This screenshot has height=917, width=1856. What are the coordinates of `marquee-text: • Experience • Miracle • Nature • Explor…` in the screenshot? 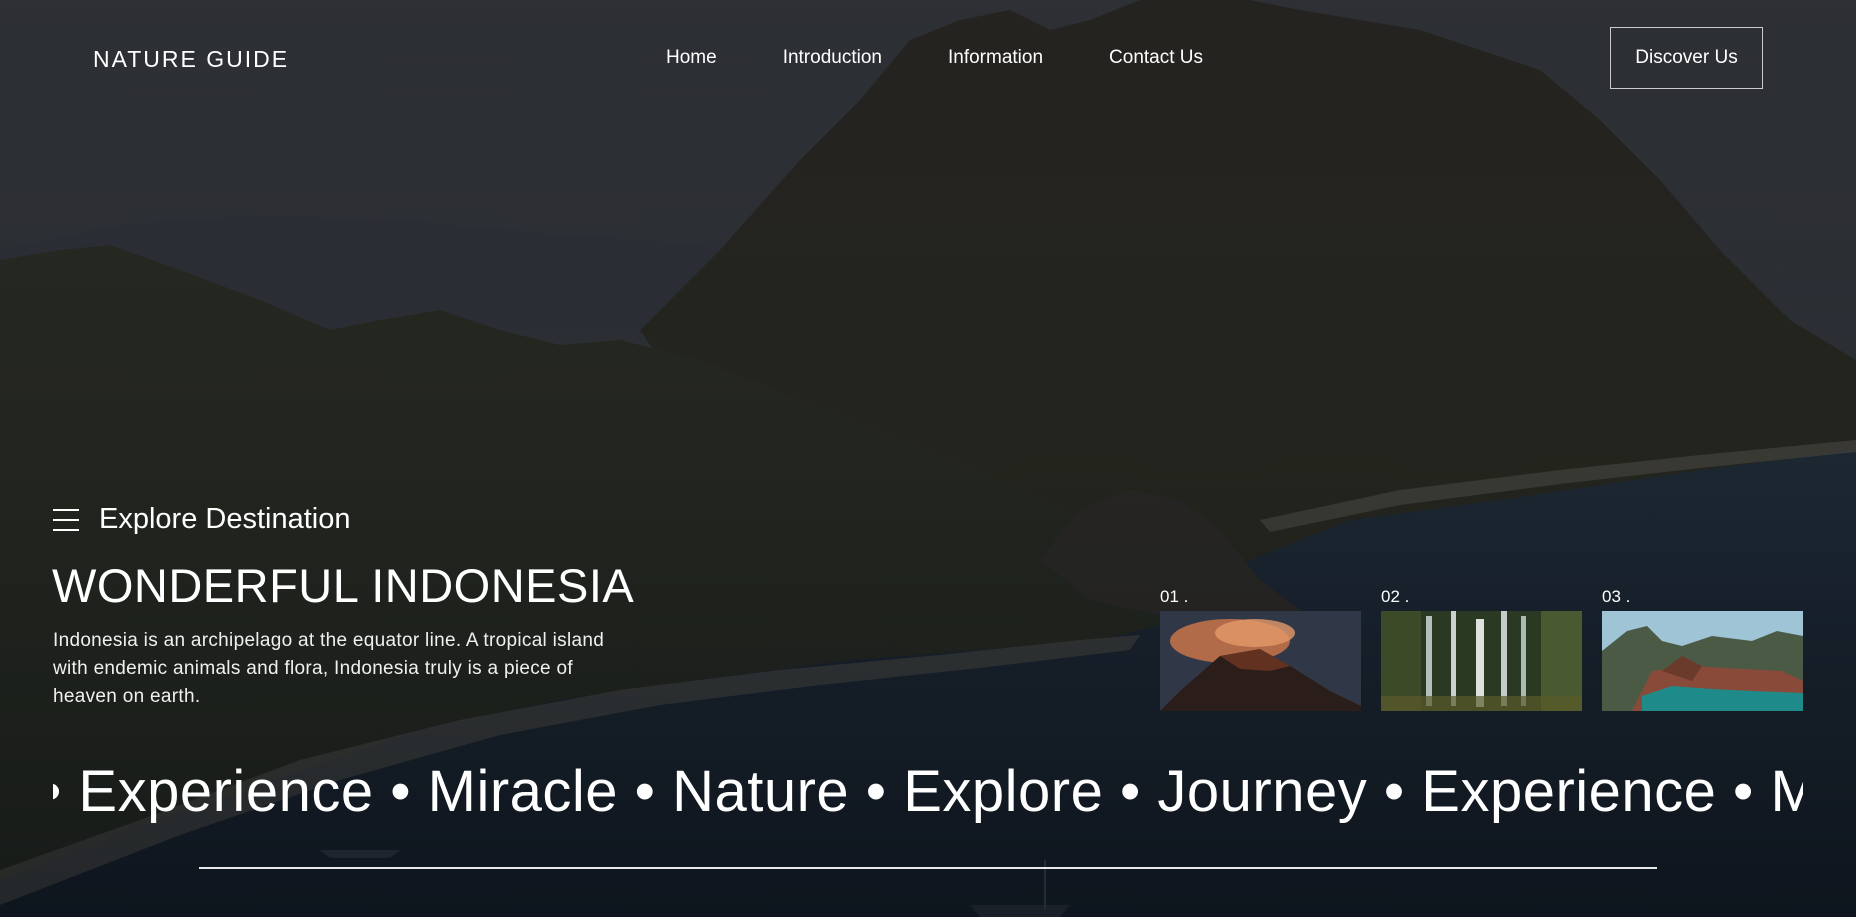 It's located at (928, 791).